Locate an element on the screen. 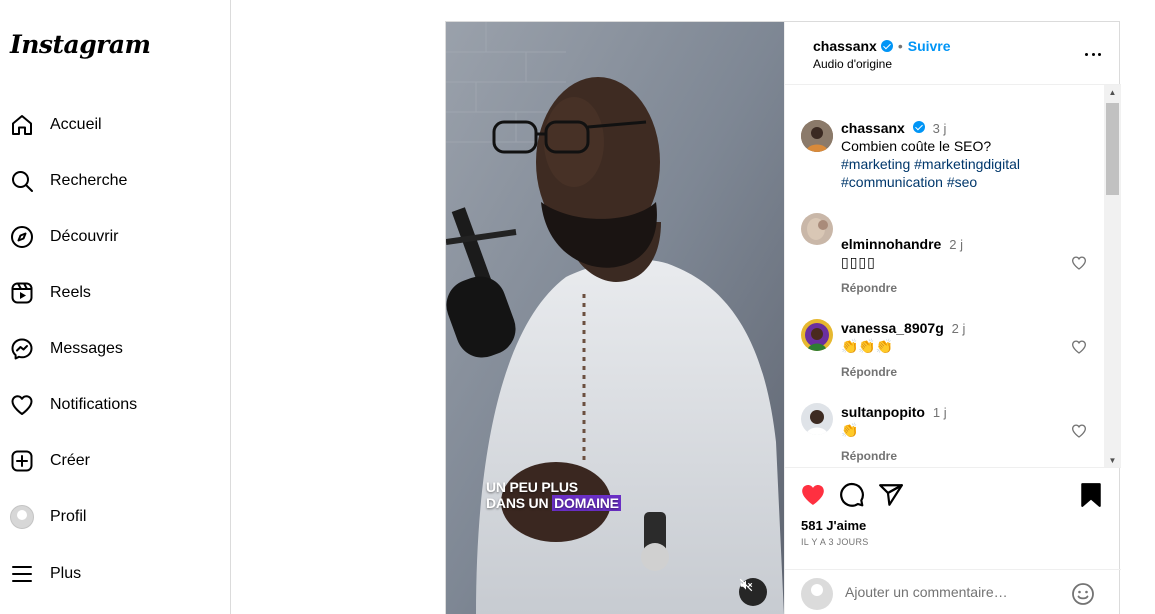 Image resolution: width=1155 pixels, height=614 pixels. save-bookmark-icon is located at coordinates (1091, 495).